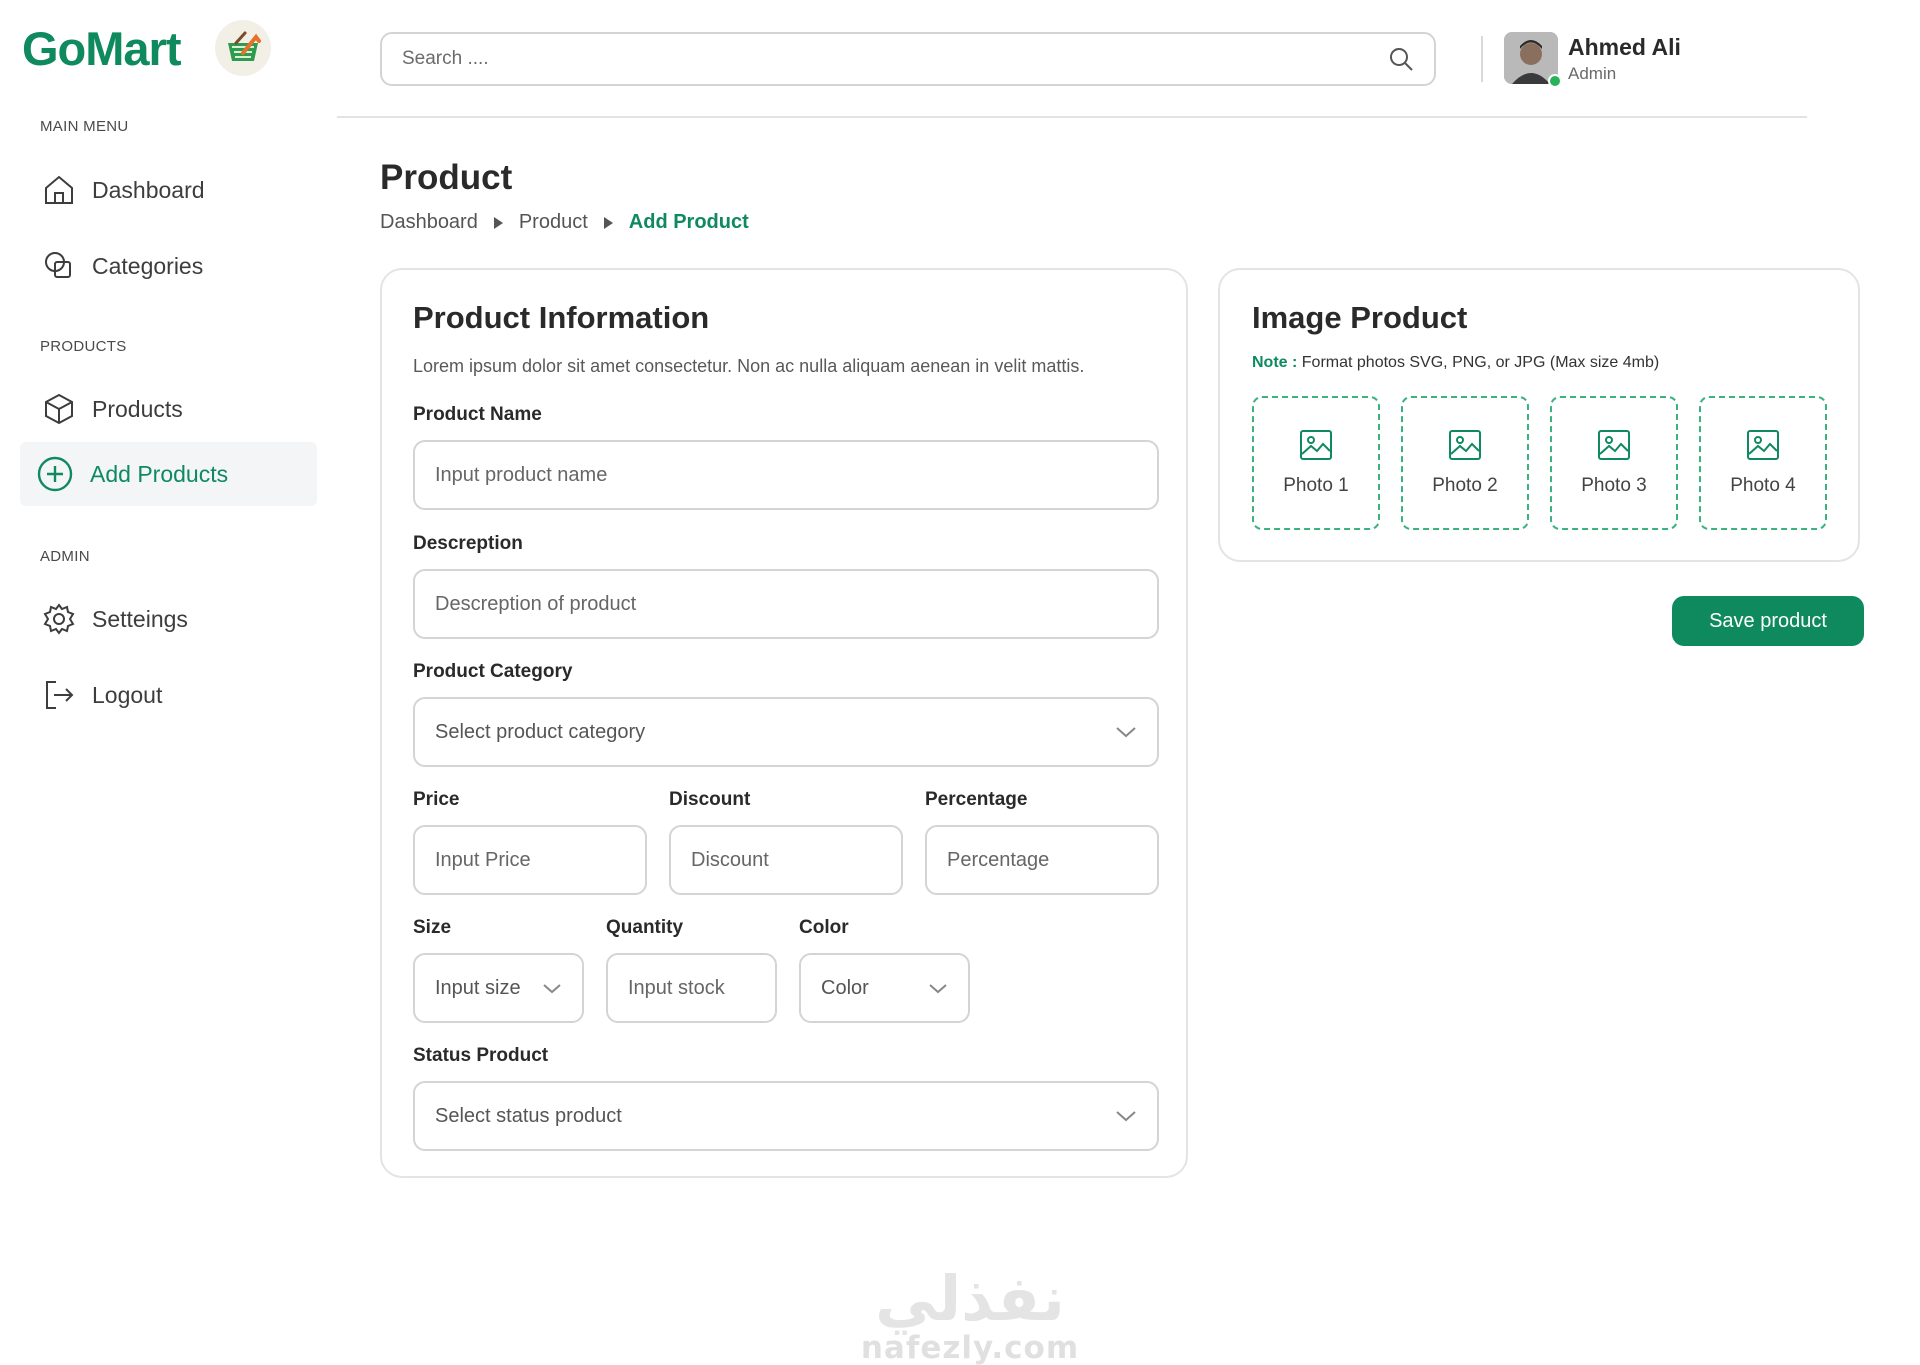 The image size is (1920, 1365). I want to click on photo-label: Photo 2, so click(1465, 485).